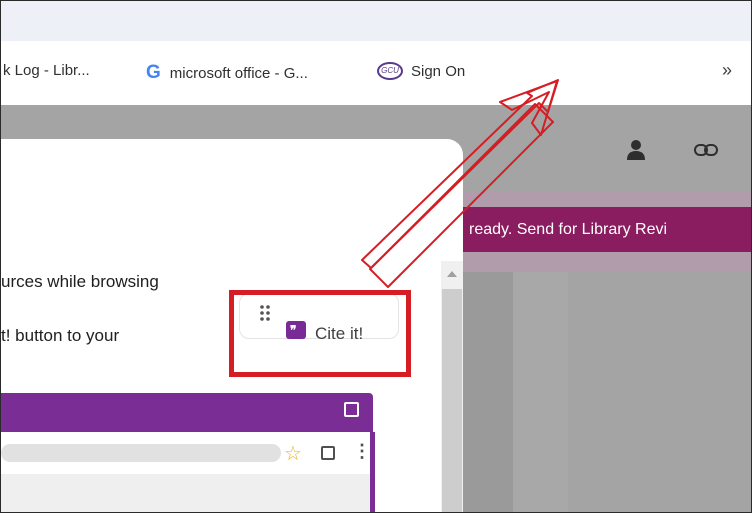 The height and width of the screenshot is (513, 752). What do you see at coordinates (706, 150) in the screenshot?
I see `link-icon` at bounding box center [706, 150].